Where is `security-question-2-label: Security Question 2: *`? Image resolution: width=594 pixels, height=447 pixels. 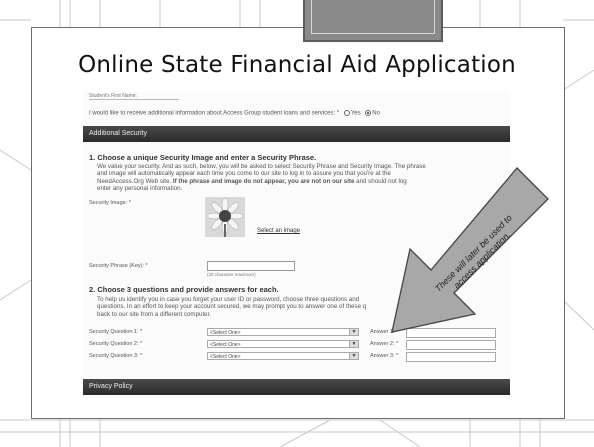
security-question-2-label: Security Question 2: * is located at coordinates (116, 344).